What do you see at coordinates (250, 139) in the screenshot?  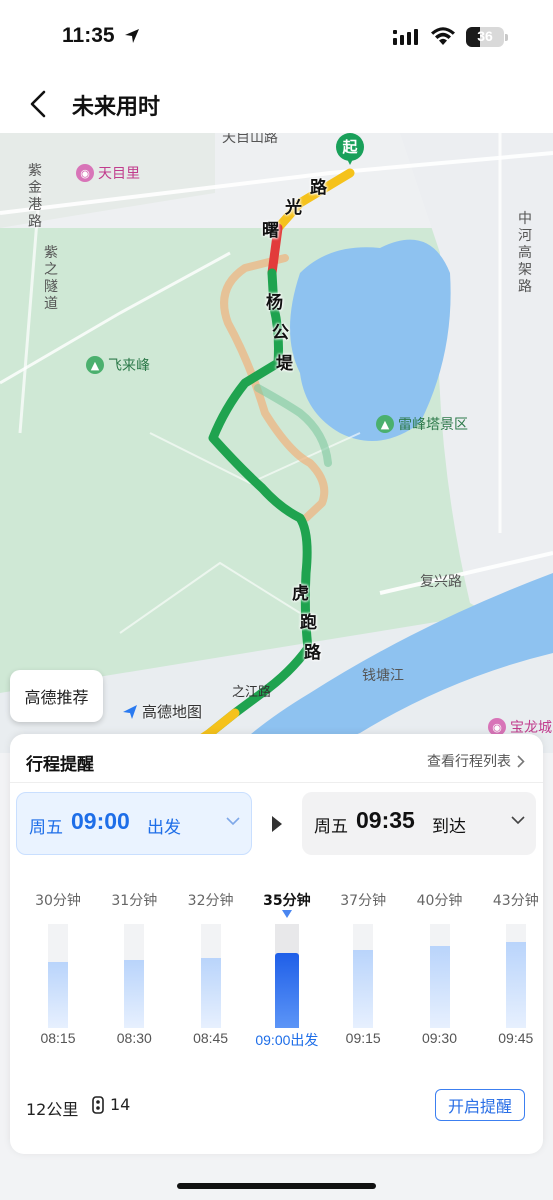 I see `road-label-tianmushan: 天目山路` at bounding box center [250, 139].